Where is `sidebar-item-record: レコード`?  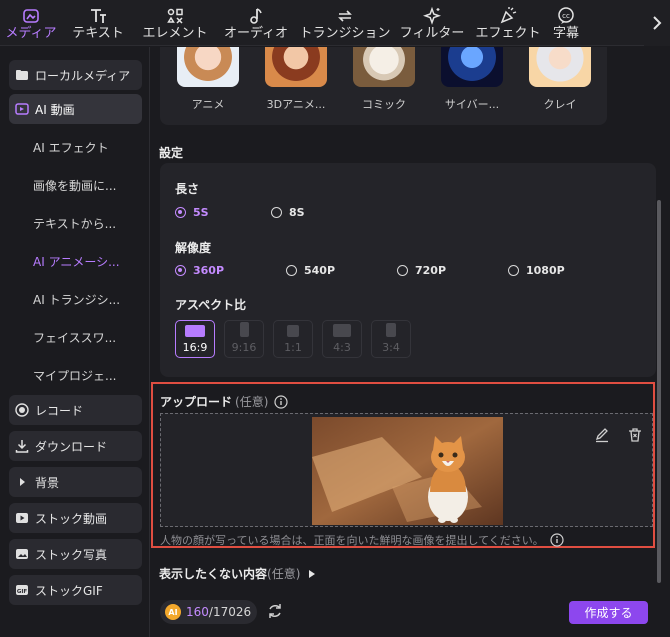
sidebar-item-record: レコード is located at coordinates (75, 410).